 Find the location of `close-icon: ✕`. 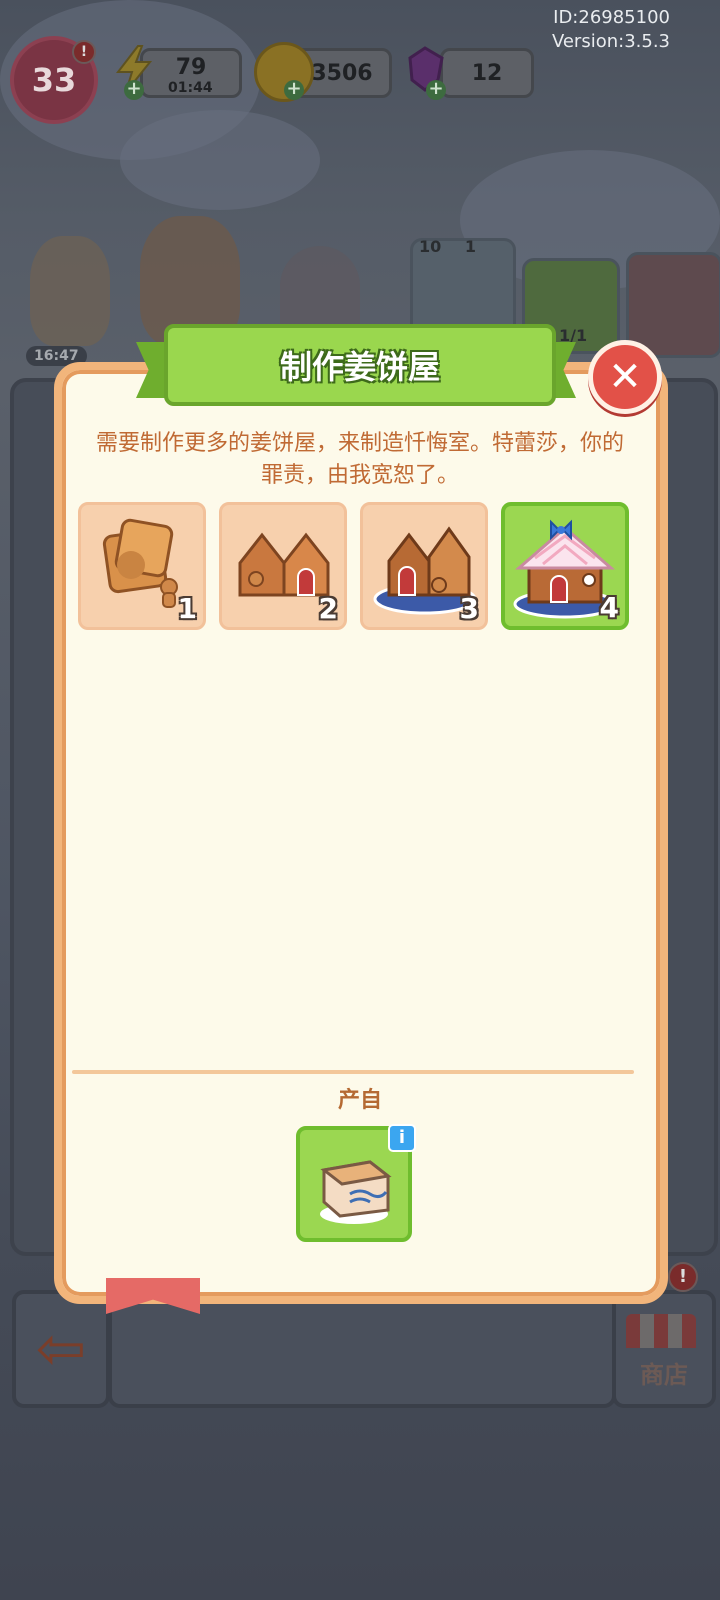

close-icon: ✕ is located at coordinates (625, 377).